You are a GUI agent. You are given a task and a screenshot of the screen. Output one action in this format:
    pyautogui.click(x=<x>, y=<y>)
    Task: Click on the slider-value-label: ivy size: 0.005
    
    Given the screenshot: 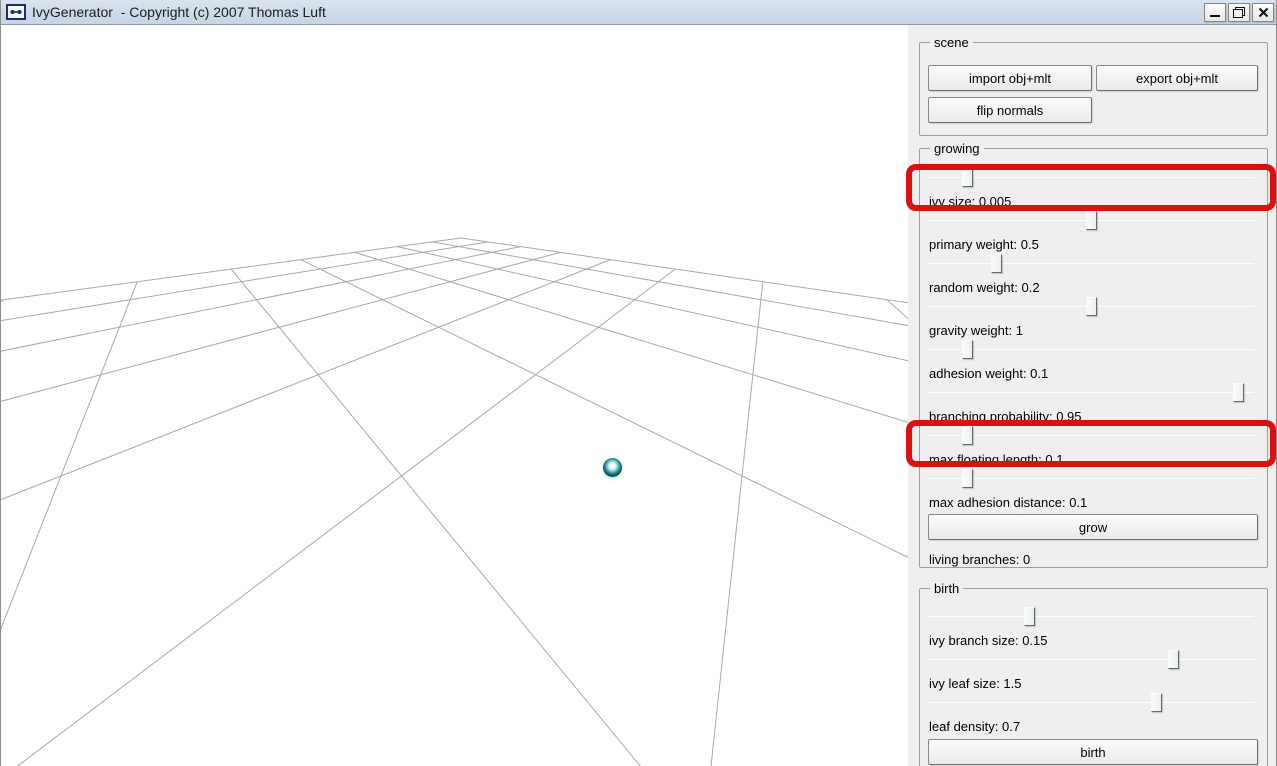 What is the action you would take?
    pyautogui.click(x=970, y=201)
    